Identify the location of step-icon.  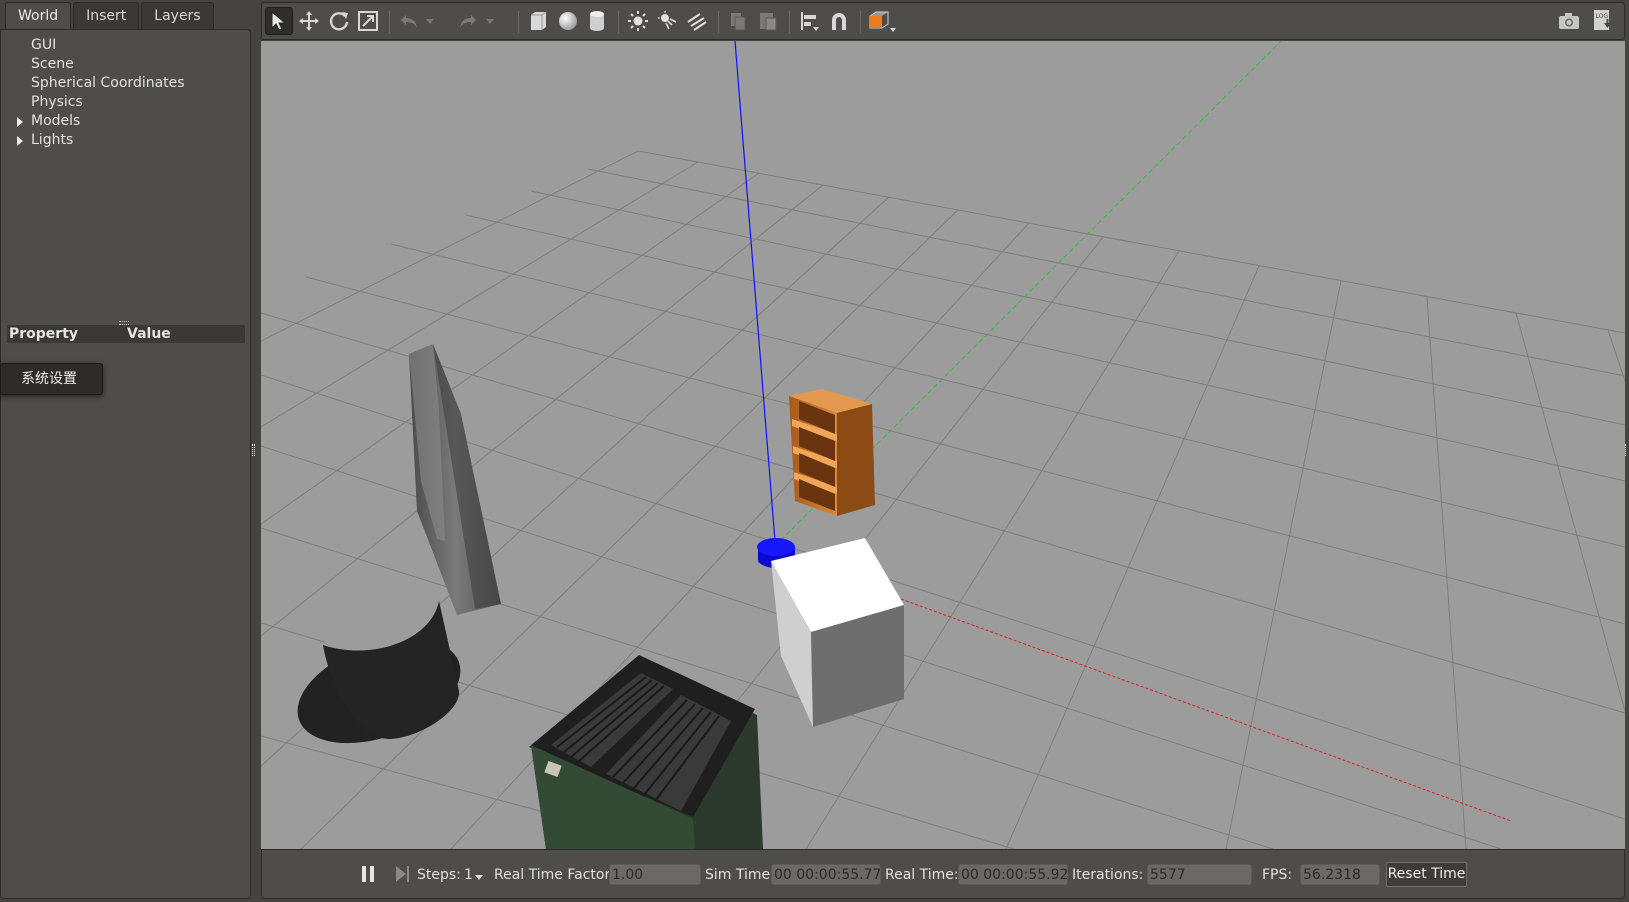
(402, 874).